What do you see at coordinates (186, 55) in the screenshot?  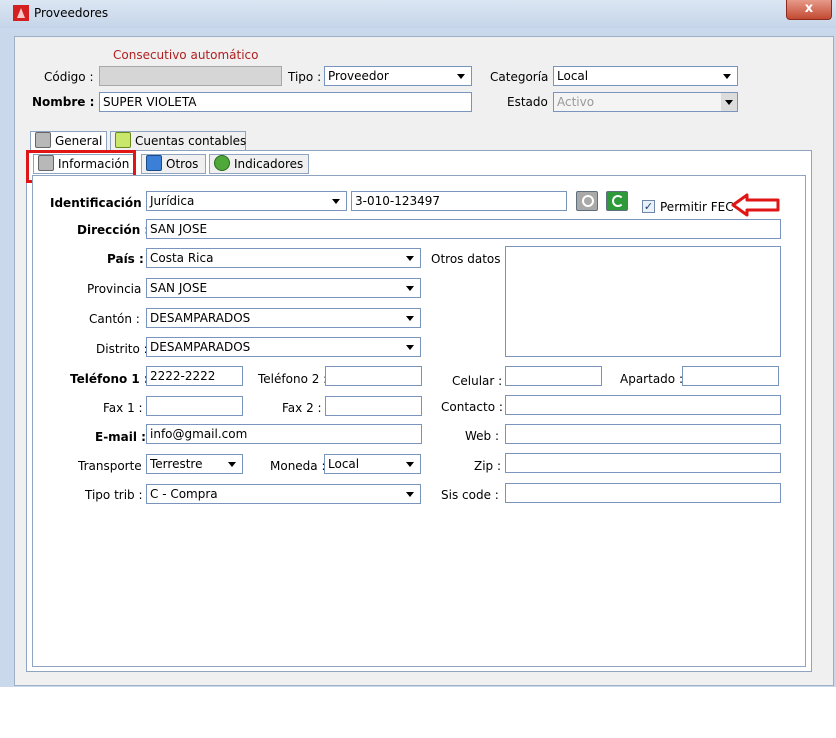 I see `auto-number-note: Consecutivo automático` at bounding box center [186, 55].